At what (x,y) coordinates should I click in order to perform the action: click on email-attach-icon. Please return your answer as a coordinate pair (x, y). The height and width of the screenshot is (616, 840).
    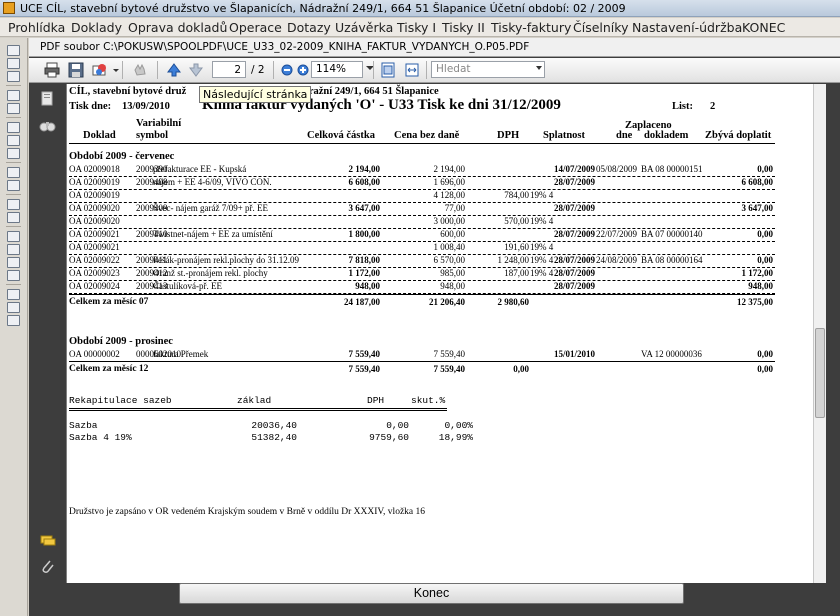
    Looking at the image, I should click on (101, 70).